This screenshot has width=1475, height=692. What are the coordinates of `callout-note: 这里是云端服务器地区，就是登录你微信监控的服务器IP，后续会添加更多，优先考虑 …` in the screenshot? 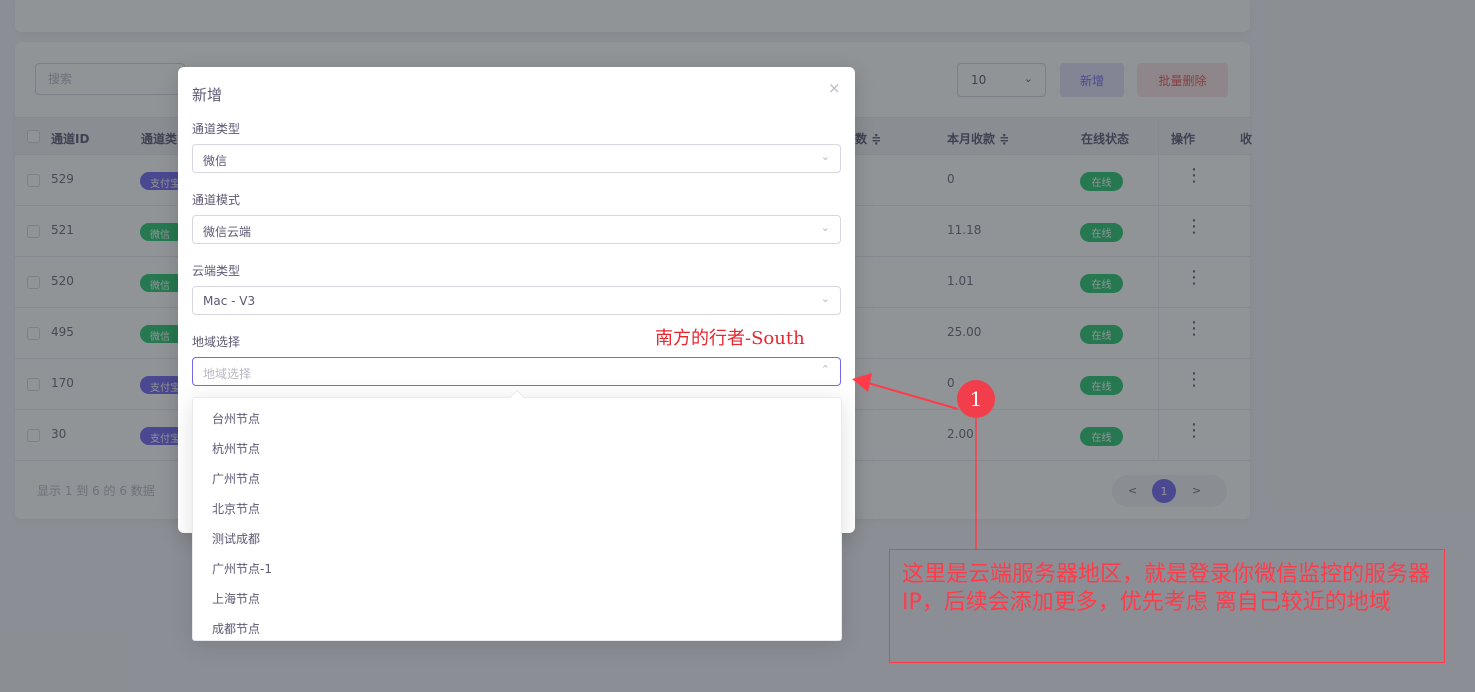 It's located at (1167, 606).